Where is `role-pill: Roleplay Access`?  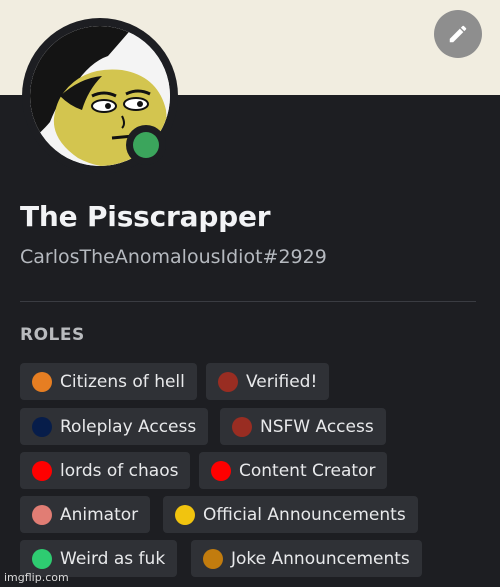
role-pill: Roleplay Access is located at coordinates (114, 426).